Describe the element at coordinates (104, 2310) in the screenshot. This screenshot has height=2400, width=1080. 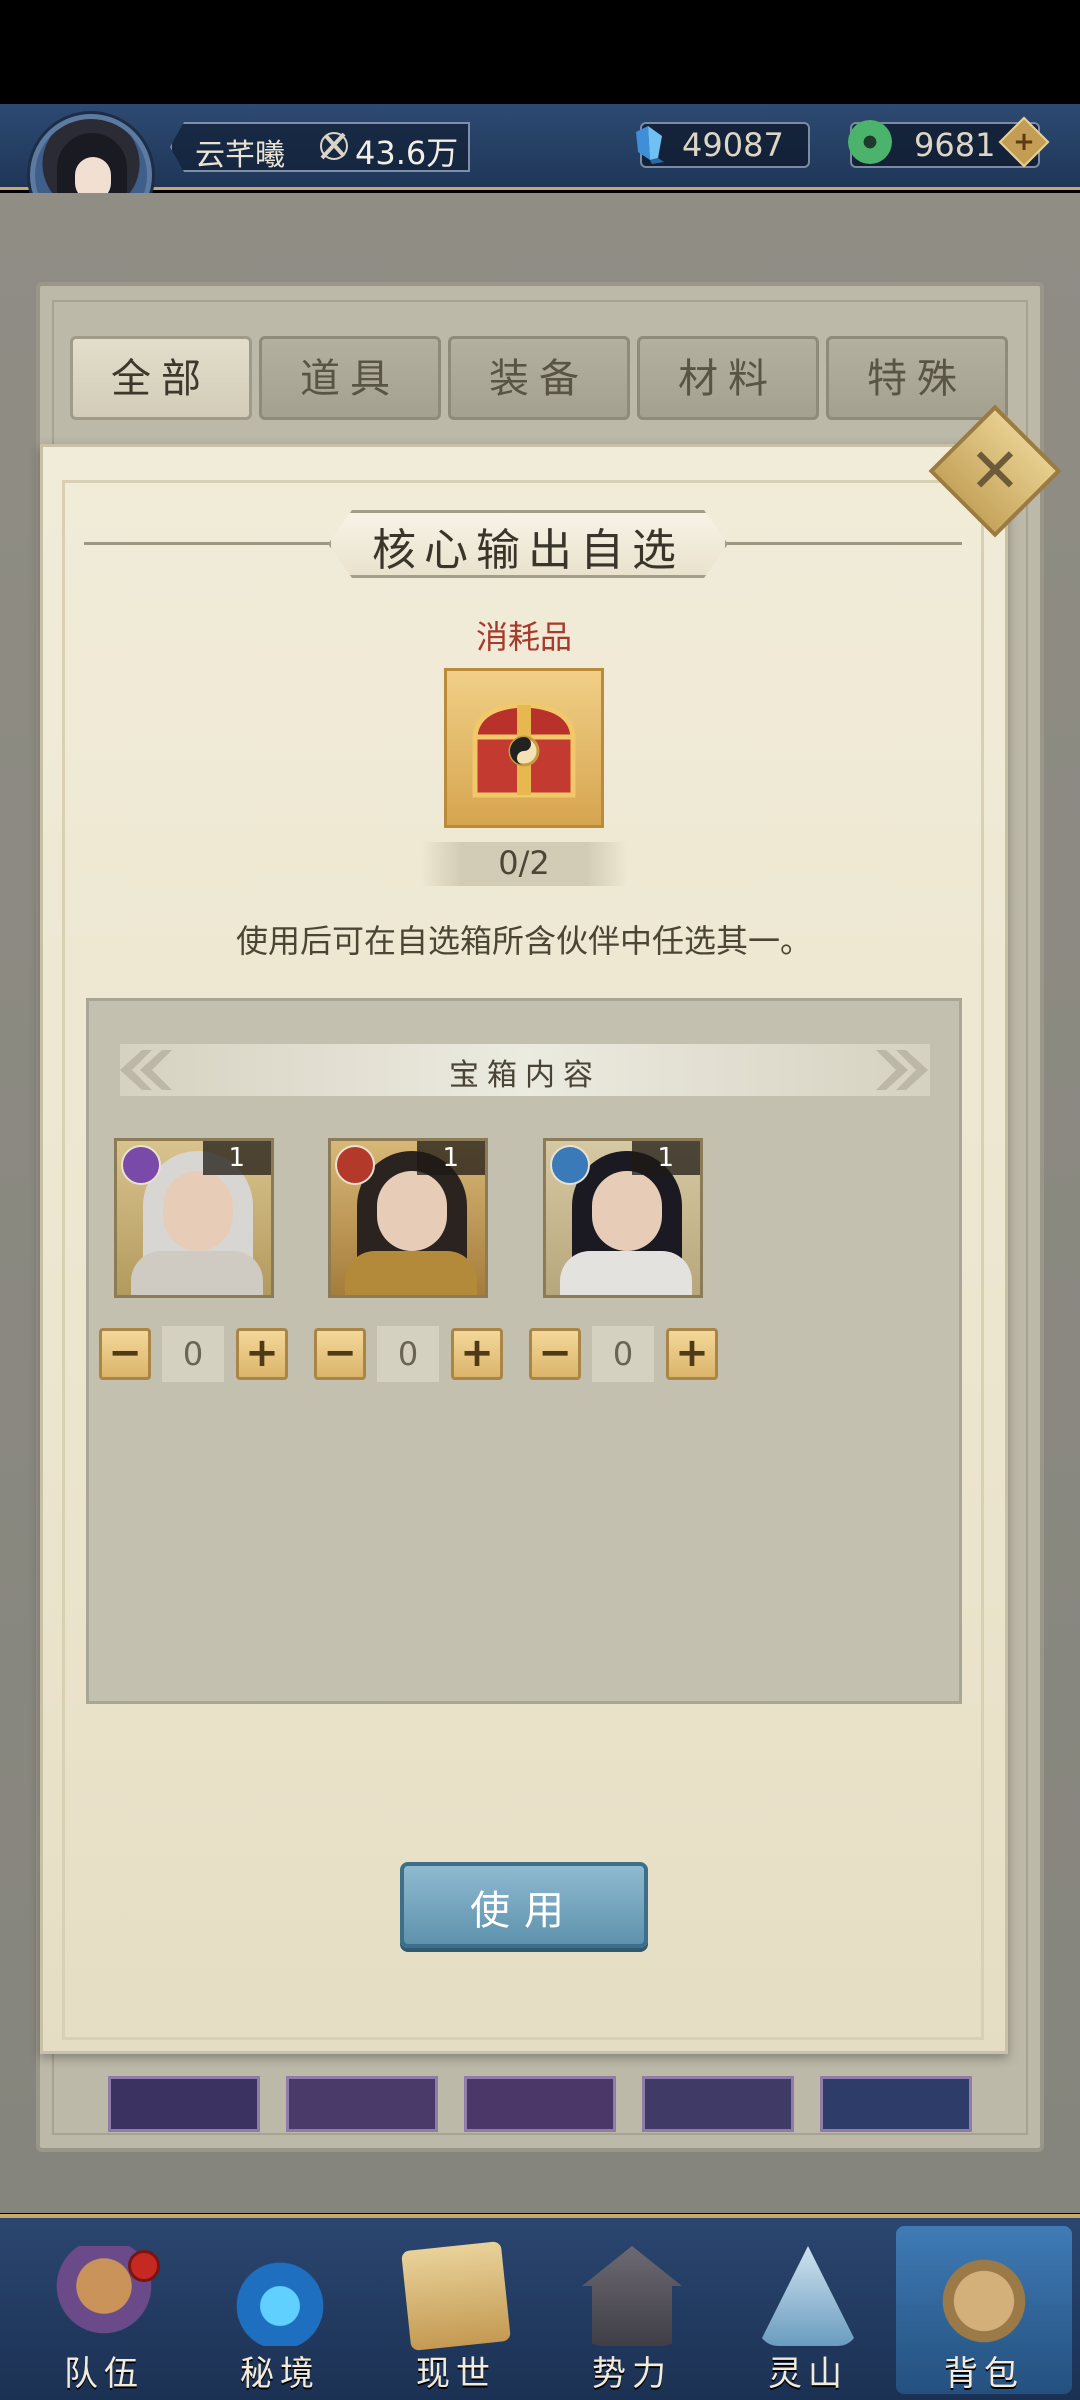
I see `nav-team: 队伍` at that location.